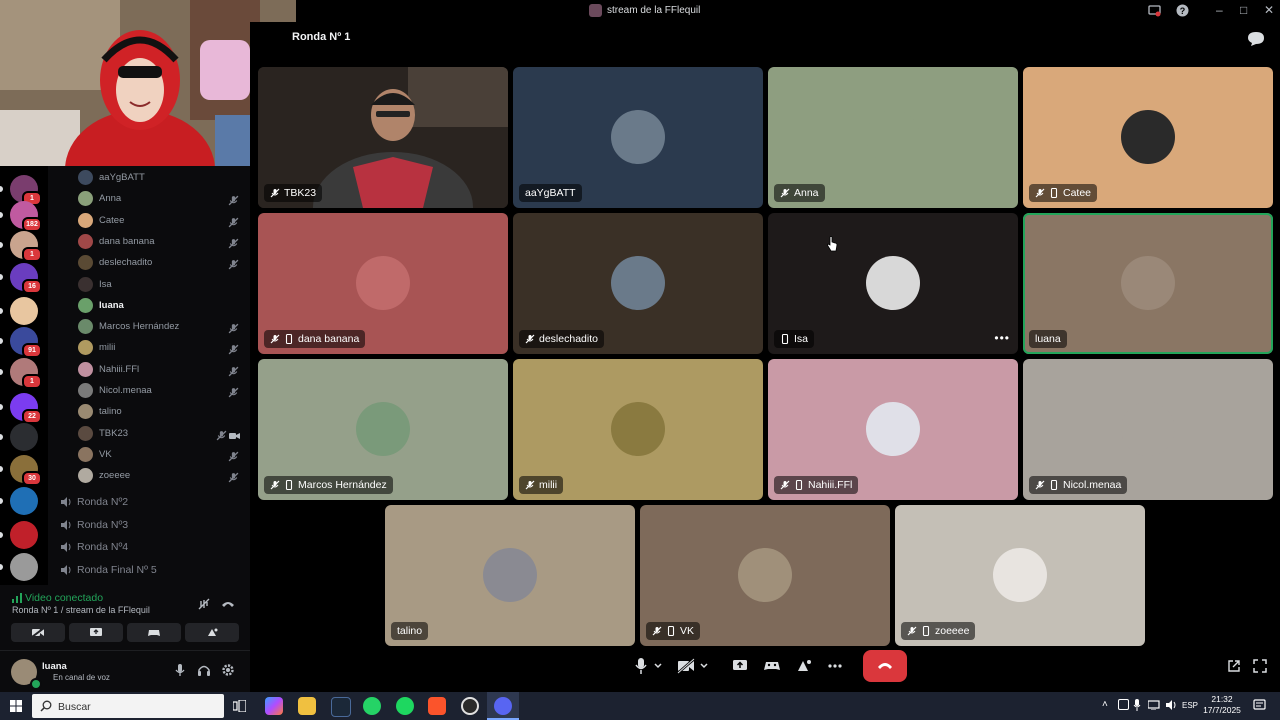 The image size is (1280, 720). What do you see at coordinates (274, 706) in the screenshot?
I see `copilot-icon` at bounding box center [274, 706].